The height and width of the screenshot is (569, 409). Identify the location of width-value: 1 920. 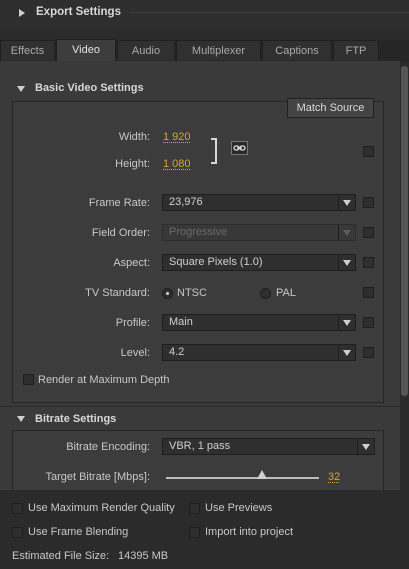
(177, 137).